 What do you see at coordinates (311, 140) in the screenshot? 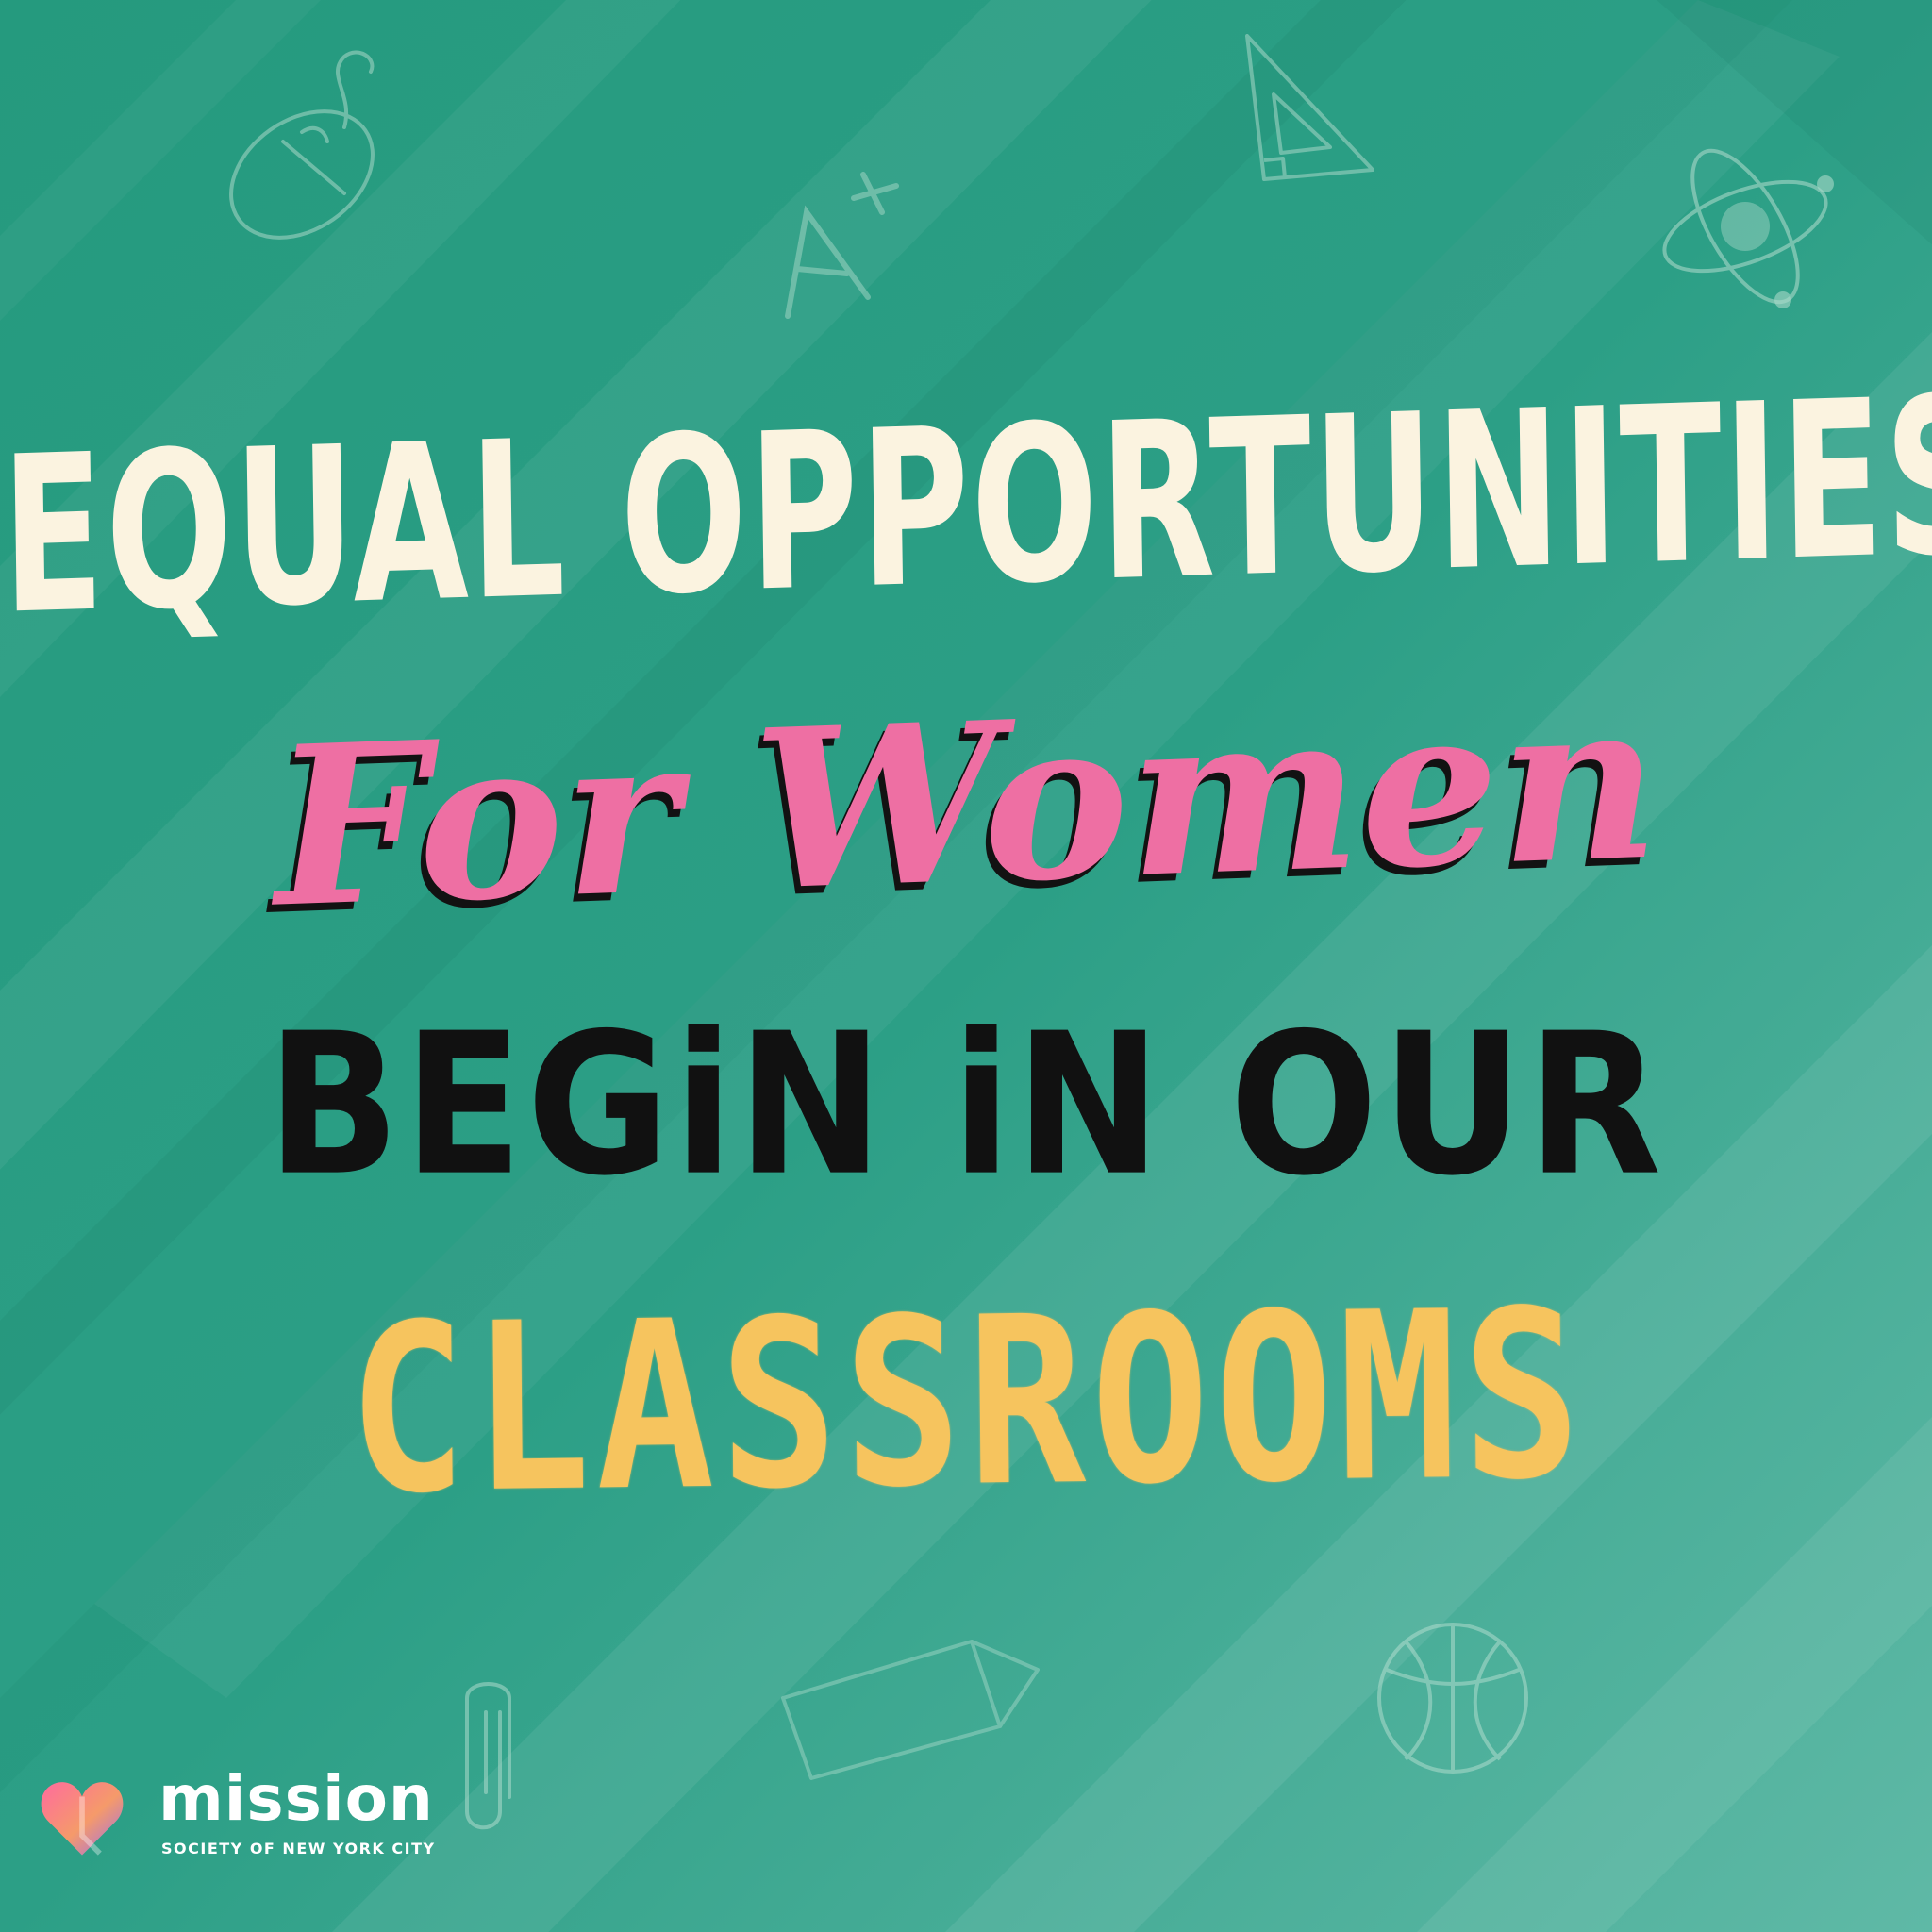
I see `computer-mouse-icon` at bounding box center [311, 140].